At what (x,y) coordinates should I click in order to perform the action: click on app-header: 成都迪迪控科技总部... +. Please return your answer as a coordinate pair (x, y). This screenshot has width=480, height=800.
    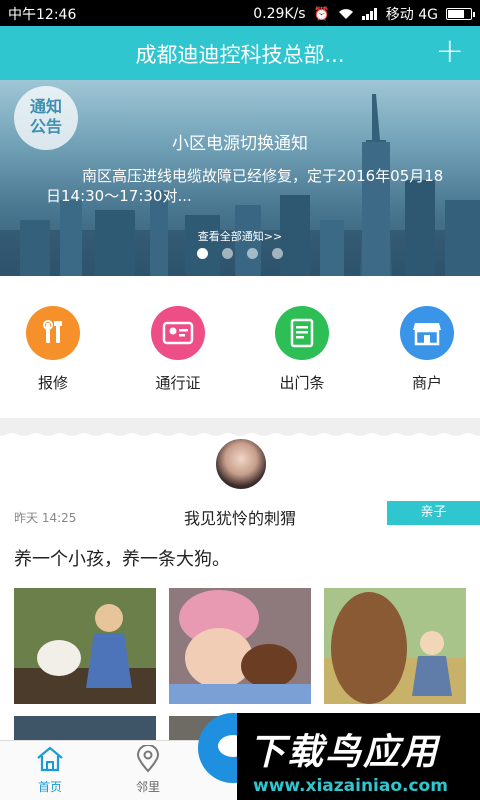
    Looking at the image, I should click on (240, 53).